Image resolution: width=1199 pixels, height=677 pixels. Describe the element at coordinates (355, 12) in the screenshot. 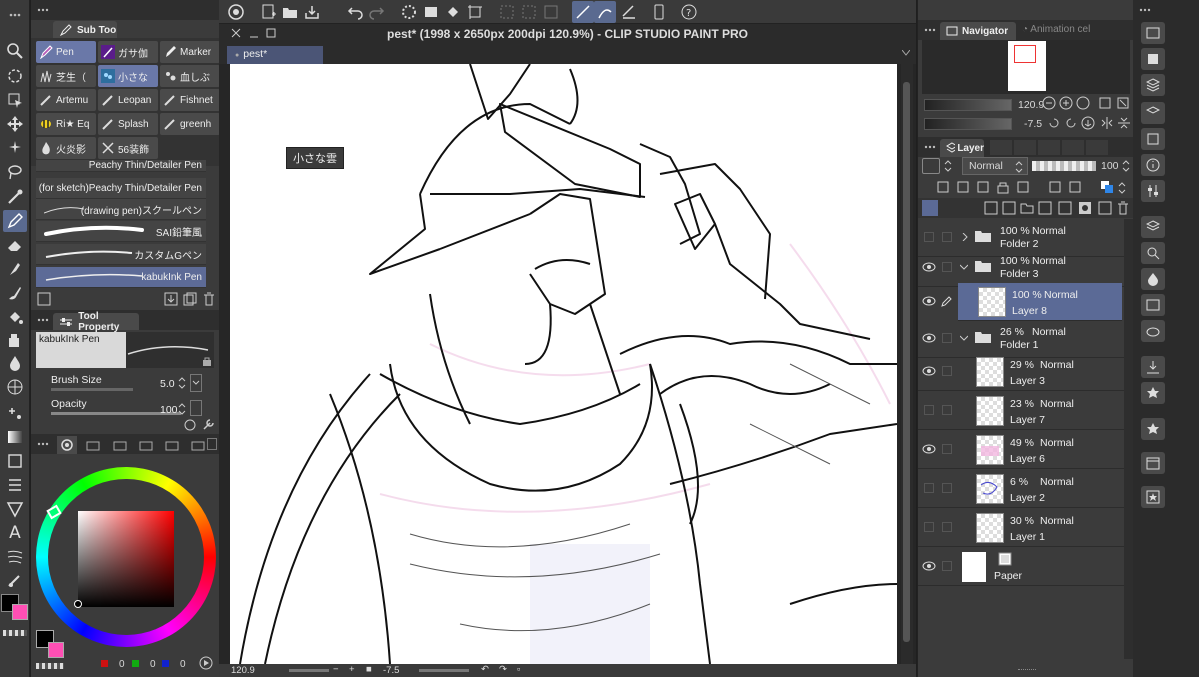

I see `undo-icon` at that location.